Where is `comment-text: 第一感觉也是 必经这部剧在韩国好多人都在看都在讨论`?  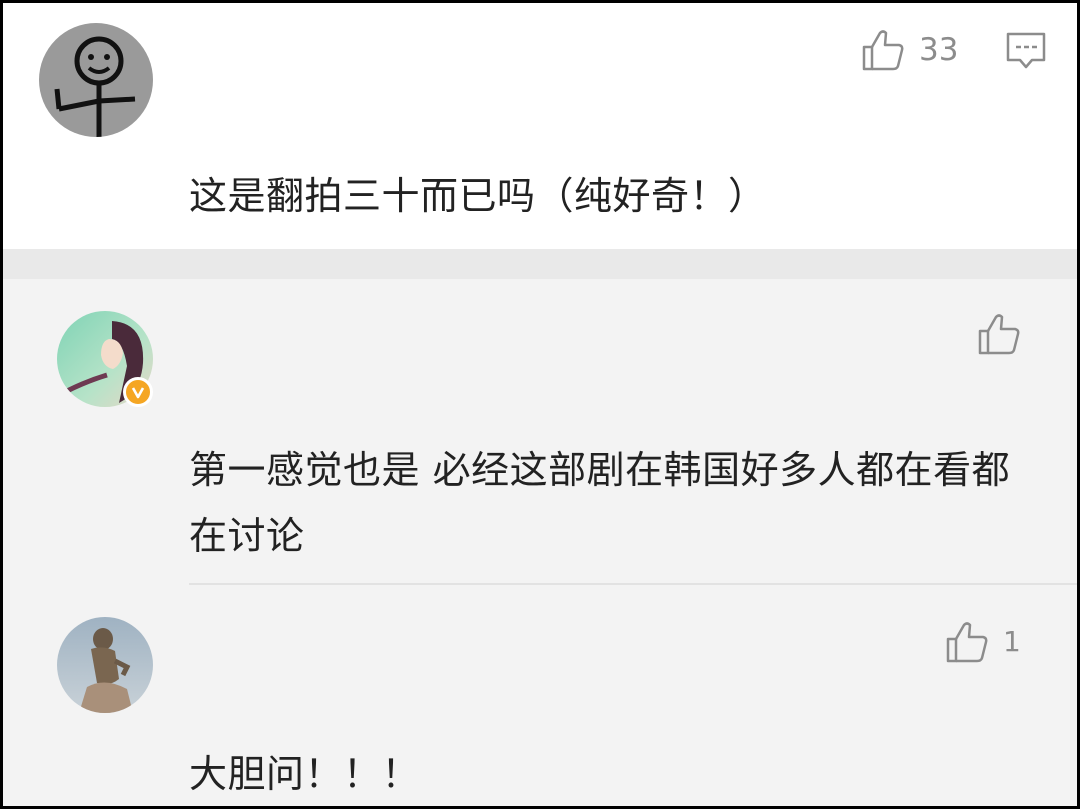 comment-text: 第一感觉也是 必经这部剧在韩国好多人都在看都在讨论 is located at coordinates (600, 503).